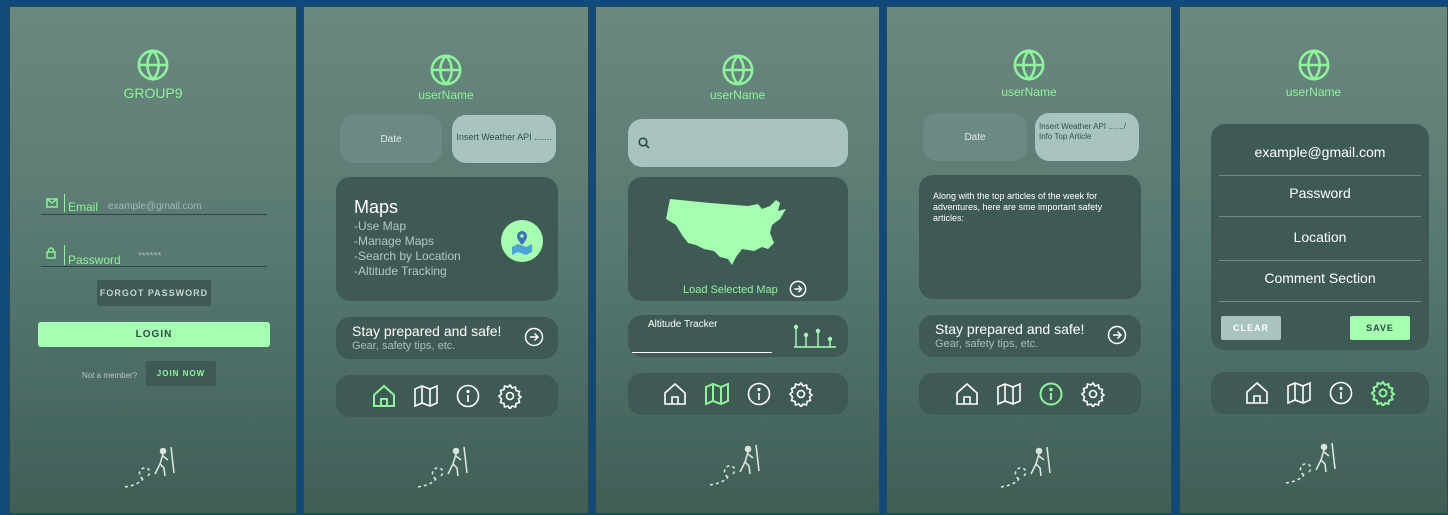 This screenshot has height=515, width=1448. Describe the element at coordinates (738, 143) in the screenshot. I see `search-bar` at that location.